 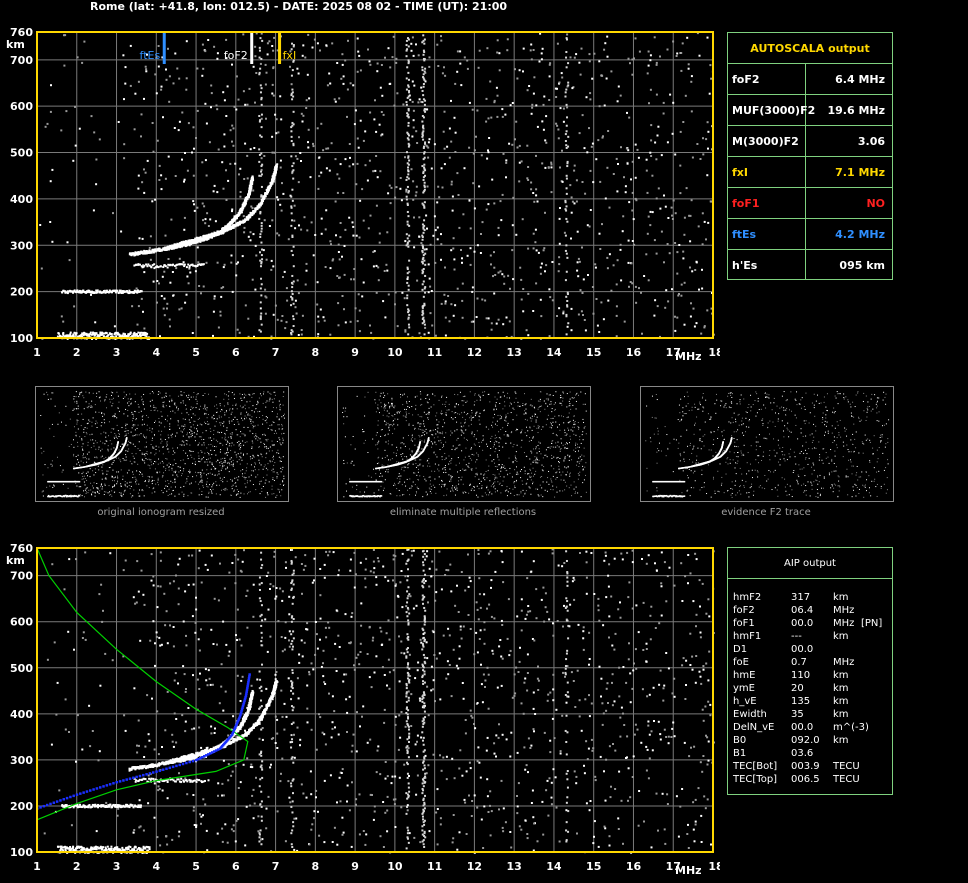 What do you see at coordinates (767, 172) in the screenshot?
I see `autoscala-key: fxI` at bounding box center [767, 172].